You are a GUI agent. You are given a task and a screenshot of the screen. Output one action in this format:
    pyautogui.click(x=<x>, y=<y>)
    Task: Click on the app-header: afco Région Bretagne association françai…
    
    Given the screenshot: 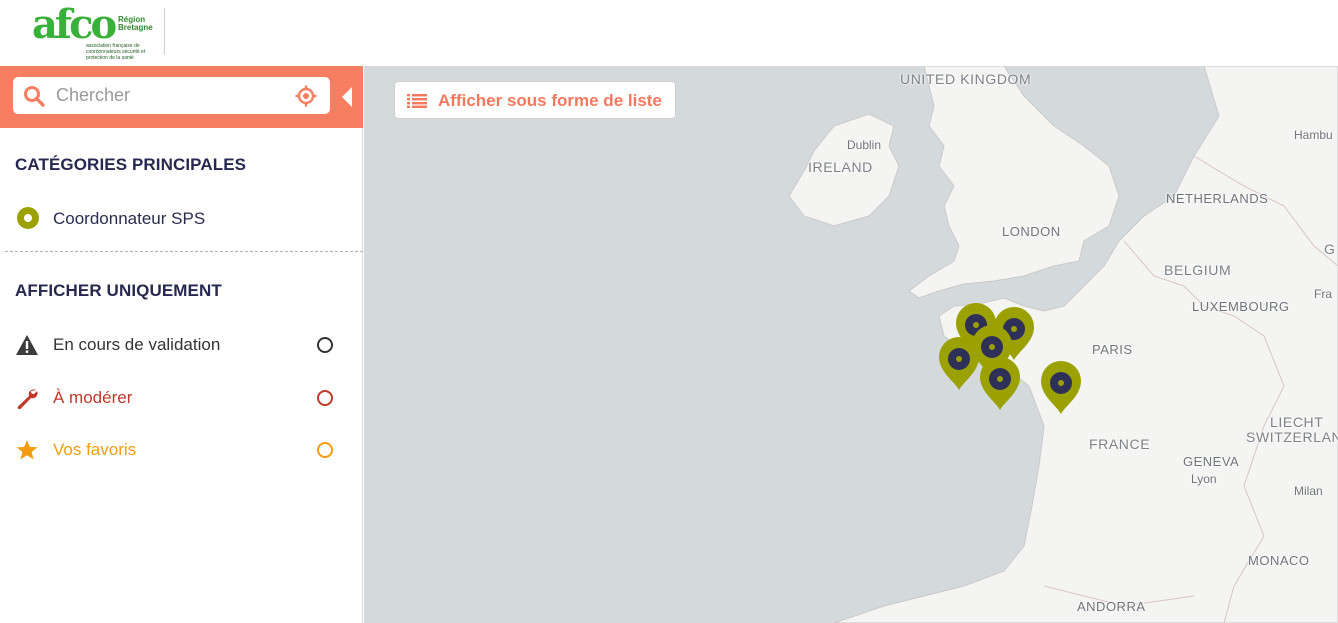 What is the action you would take?
    pyautogui.click(x=669, y=33)
    